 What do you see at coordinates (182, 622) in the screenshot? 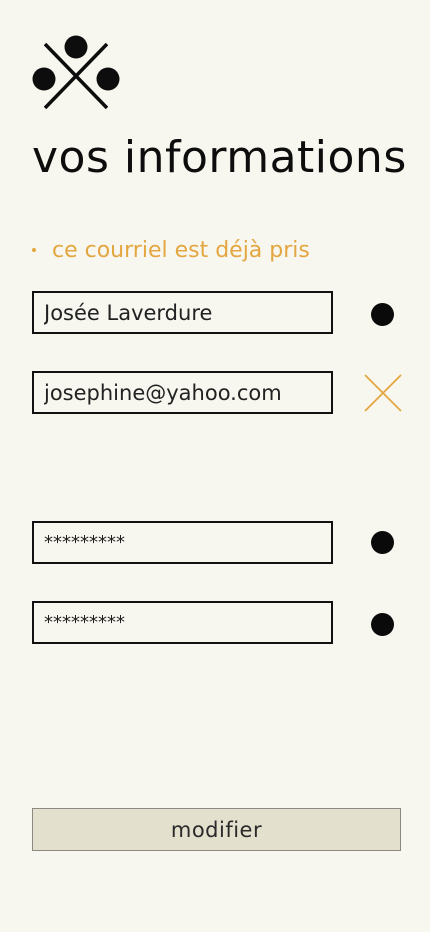
I see `password-confirm-field` at bounding box center [182, 622].